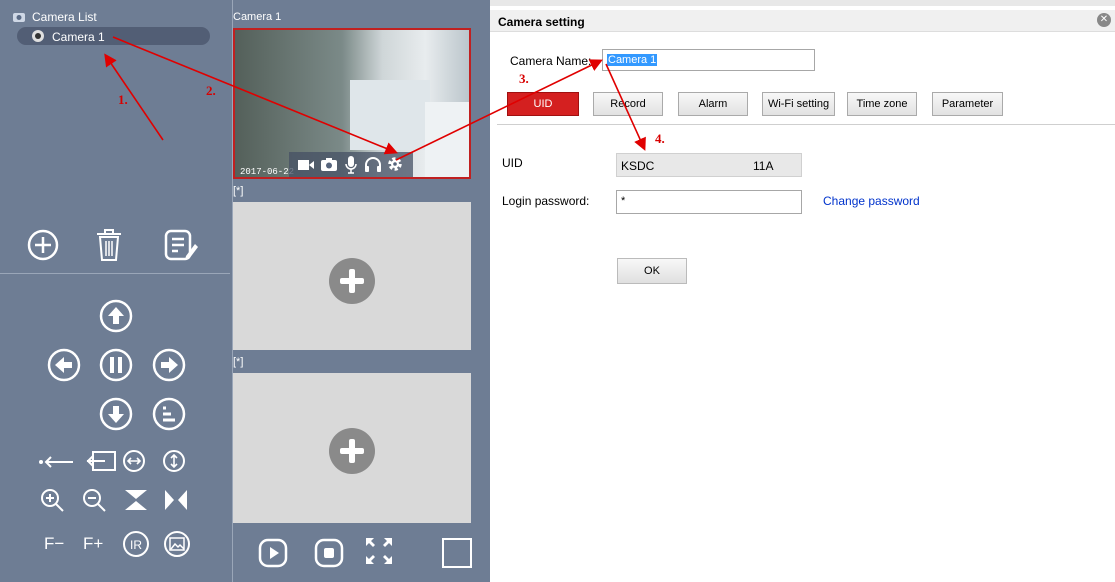 The height and width of the screenshot is (582, 1115). I want to click on annotation-4: 4., so click(660, 138).